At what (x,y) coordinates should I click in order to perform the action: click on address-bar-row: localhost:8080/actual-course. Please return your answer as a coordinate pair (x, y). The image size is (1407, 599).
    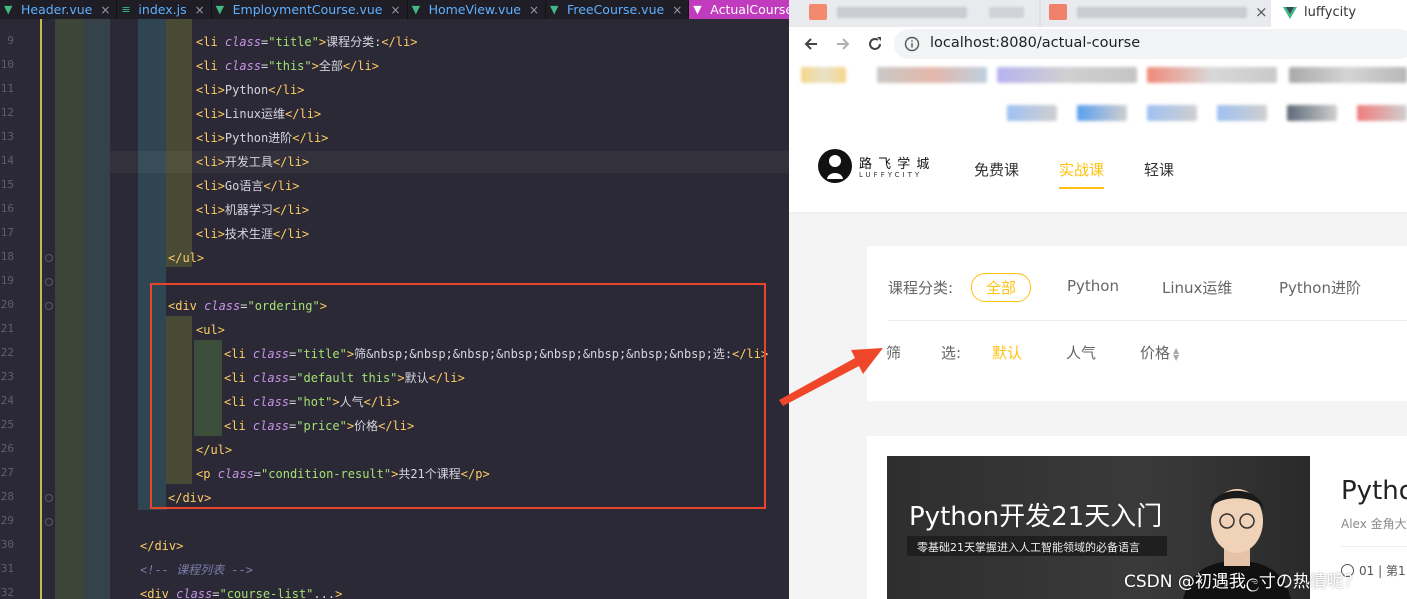
    Looking at the image, I should click on (1098, 45).